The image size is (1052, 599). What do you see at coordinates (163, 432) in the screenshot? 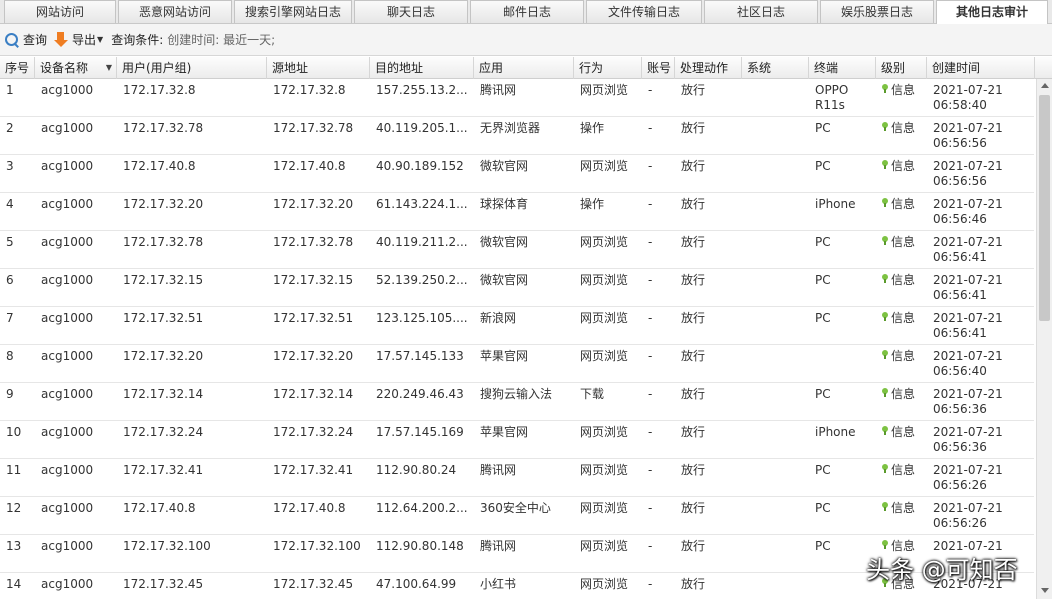
I see `cell-user: 172.17.32.24` at bounding box center [163, 432].